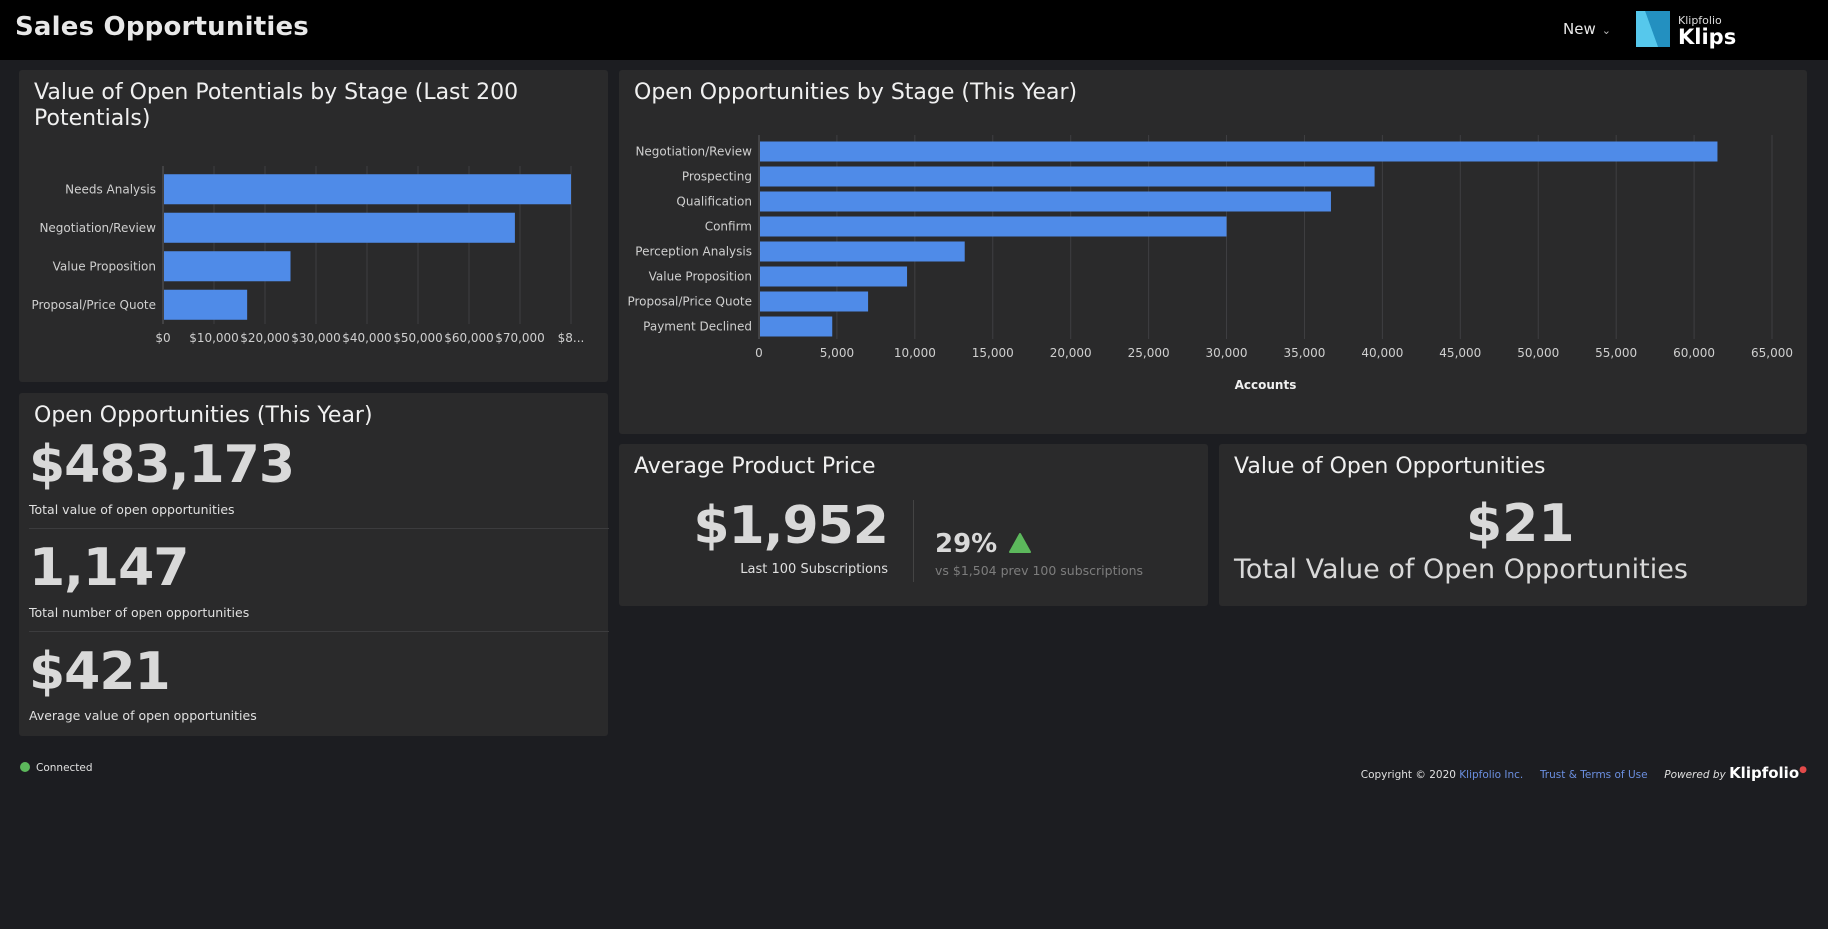  What do you see at coordinates (1520, 524) in the screenshot?
I see `value-open-amount: $21` at bounding box center [1520, 524].